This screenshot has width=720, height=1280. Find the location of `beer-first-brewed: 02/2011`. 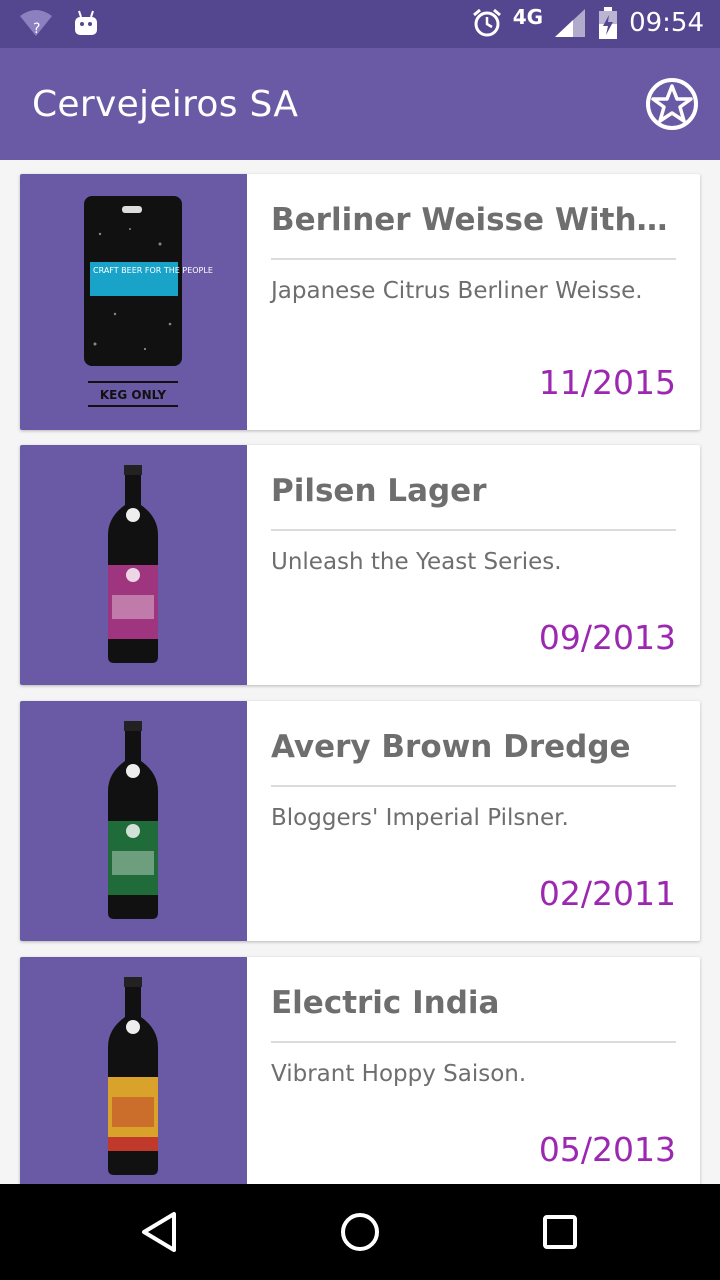

beer-first-brewed: 02/2011 is located at coordinates (607, 893).